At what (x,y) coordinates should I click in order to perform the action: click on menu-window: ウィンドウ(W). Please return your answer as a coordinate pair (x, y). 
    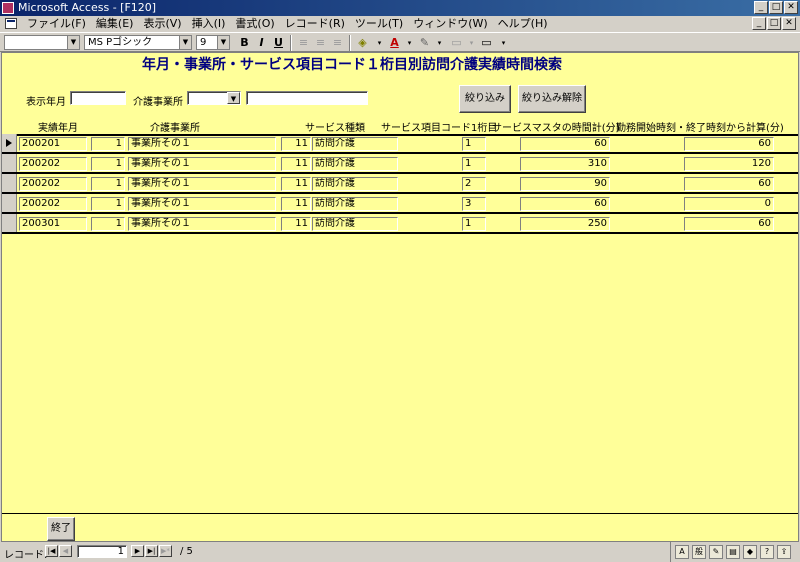
    Looking at the image, I should click on (450, 24).